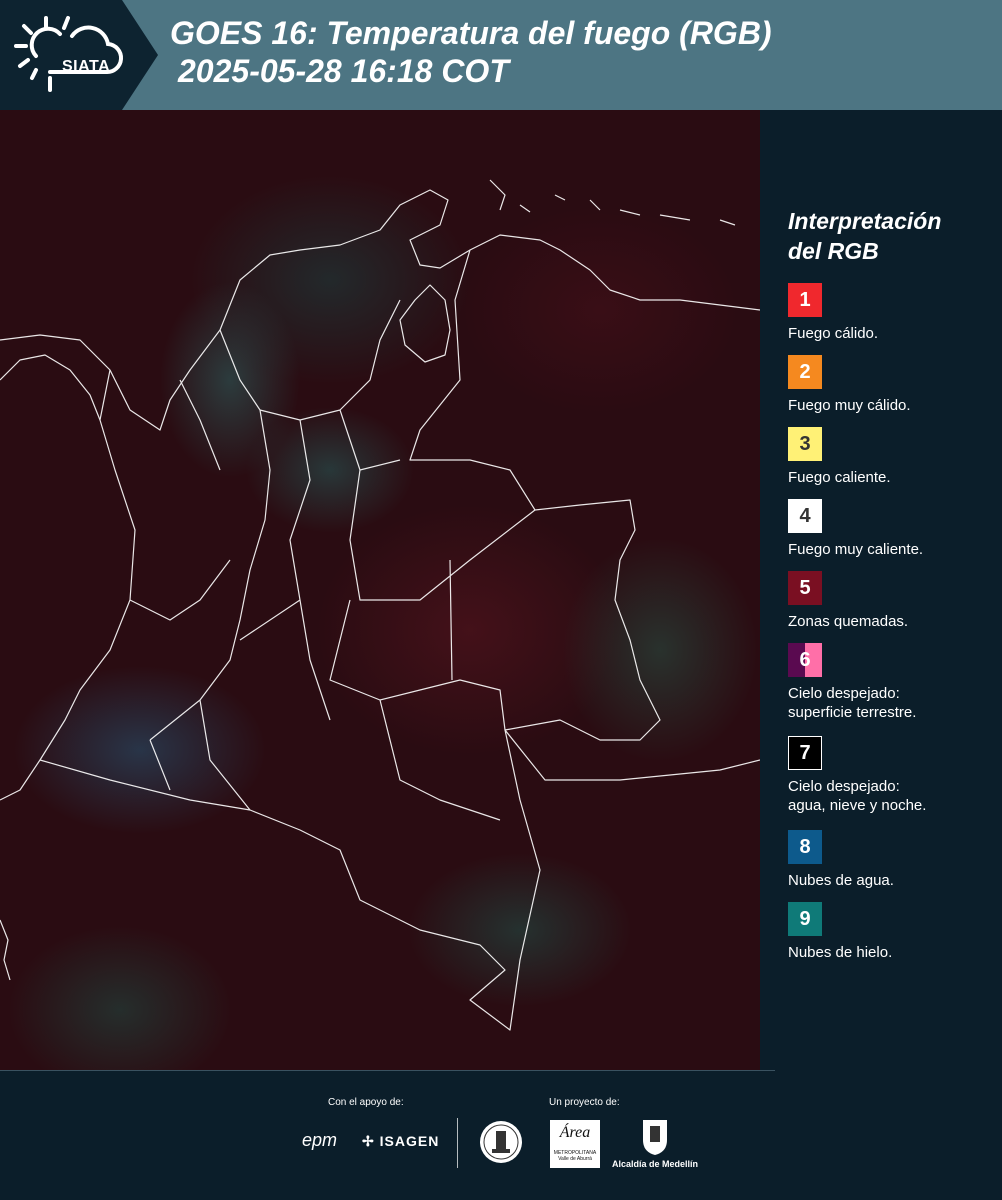  Describe the element at coordinates (535, 495) in the screenshot. I see `eastern-border` at that location.